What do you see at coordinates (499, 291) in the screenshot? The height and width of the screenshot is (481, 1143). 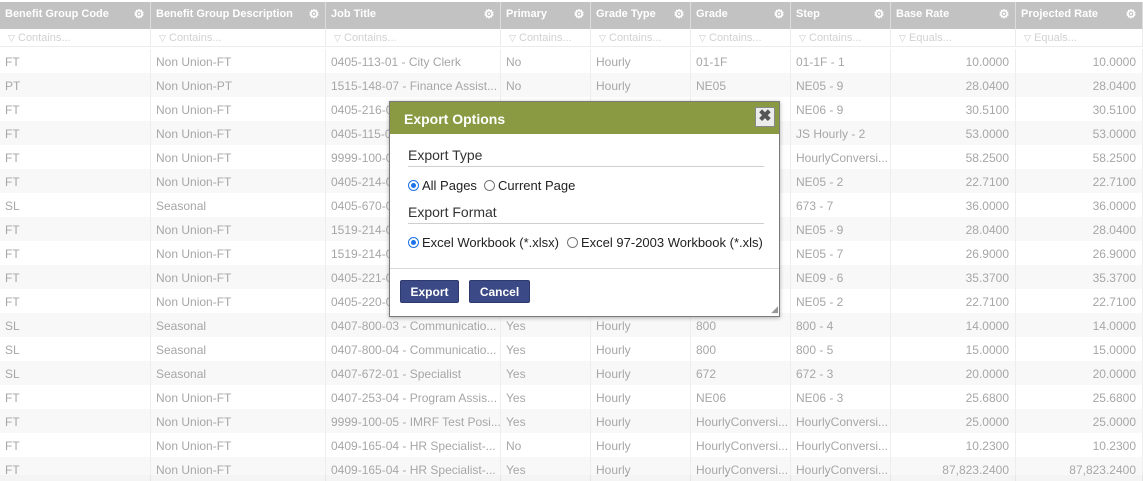 I see `cancel-button: Cancel` at bounding box center [499, 291].